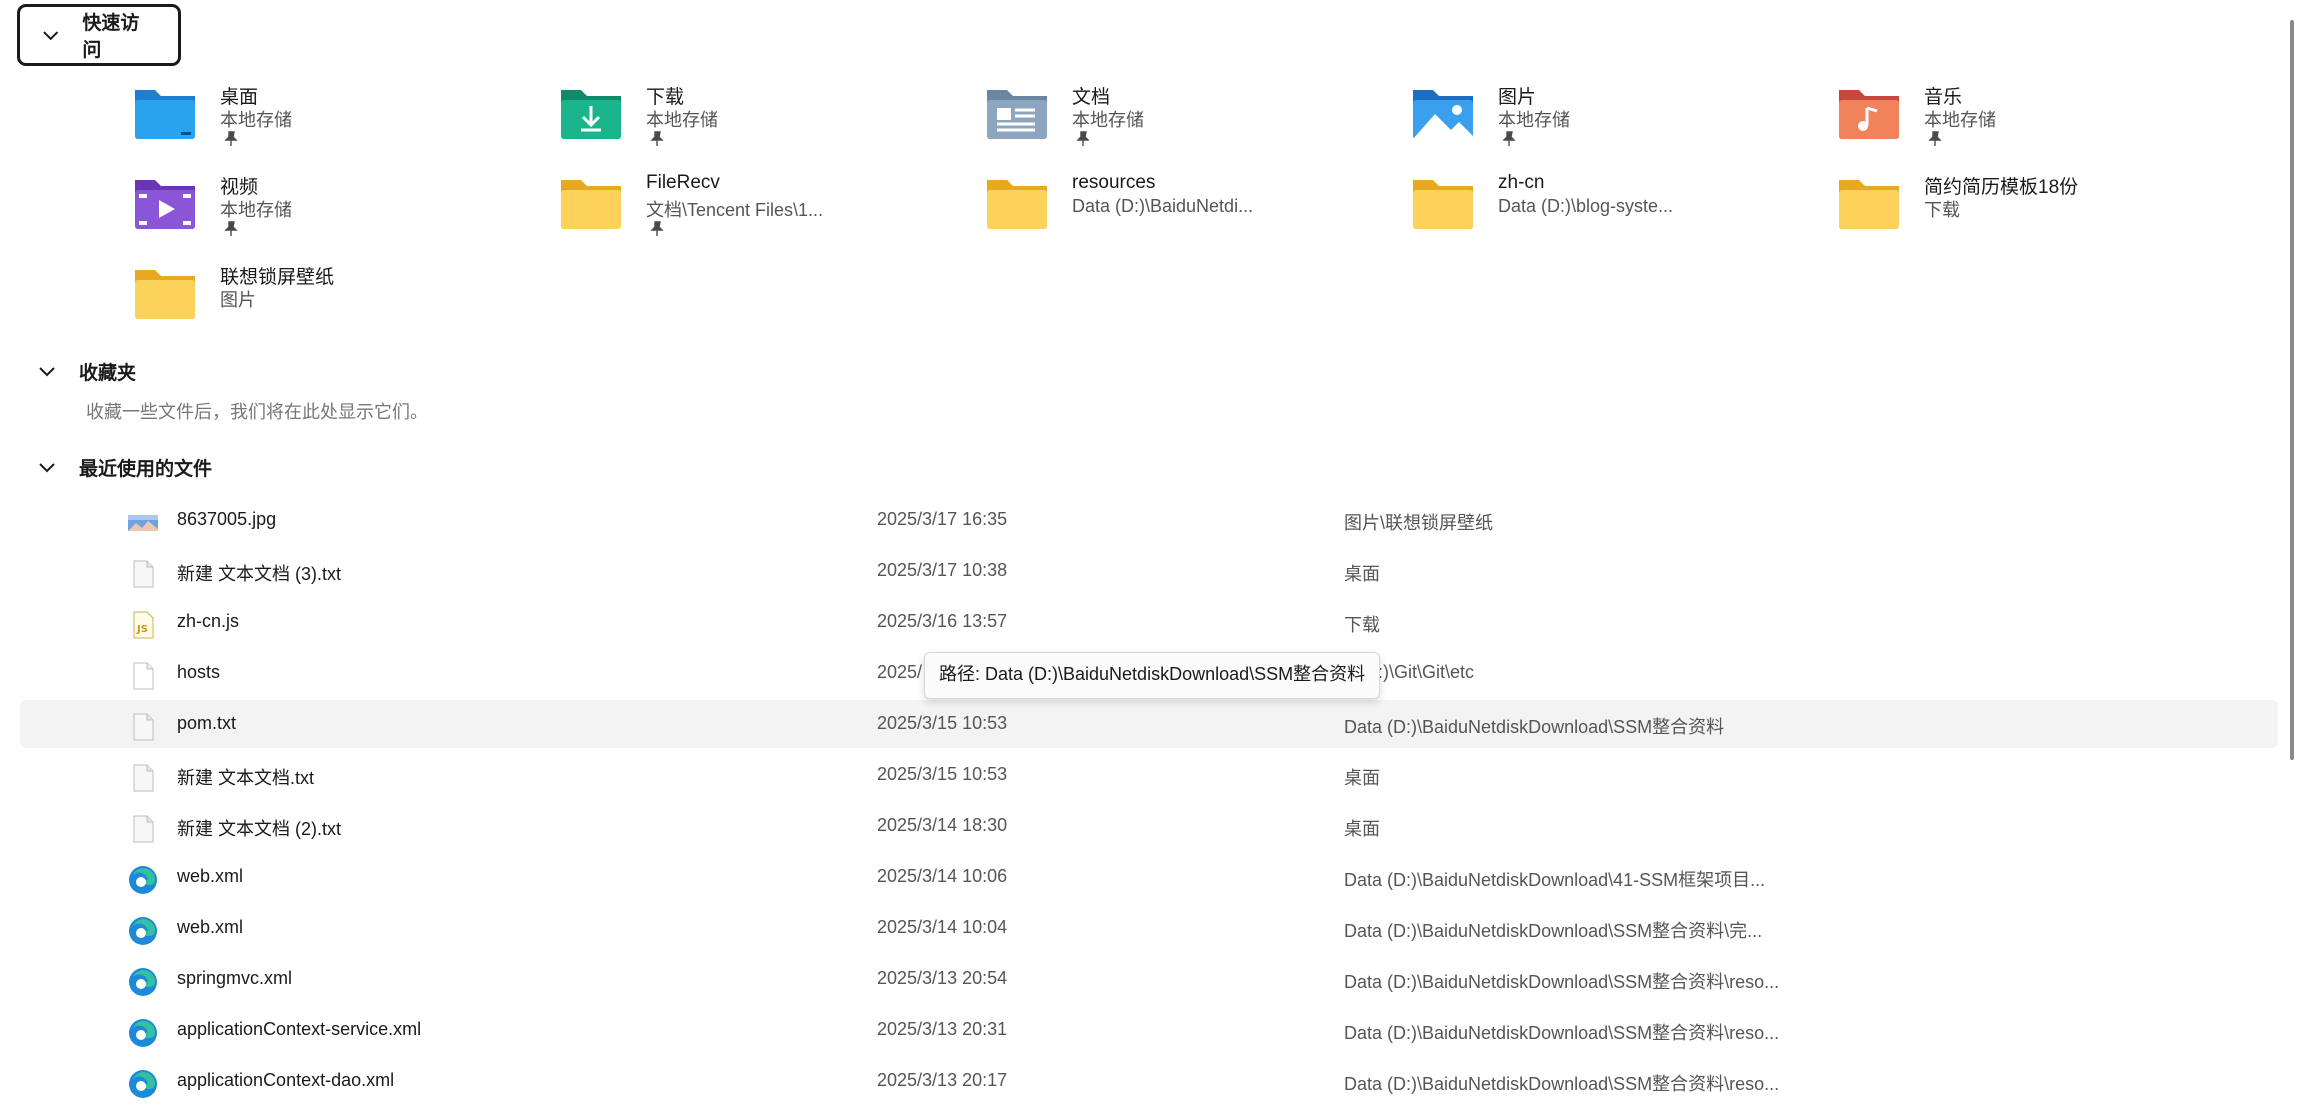 The height and width of the screenshot is (1118, 2298). What do you see at coordinates (1149, 622) in the screenshot?
I see `recent-file-row: JS zh-cn.js 2025/3/16 13:57 下载` at bounding box center [1149, 622].